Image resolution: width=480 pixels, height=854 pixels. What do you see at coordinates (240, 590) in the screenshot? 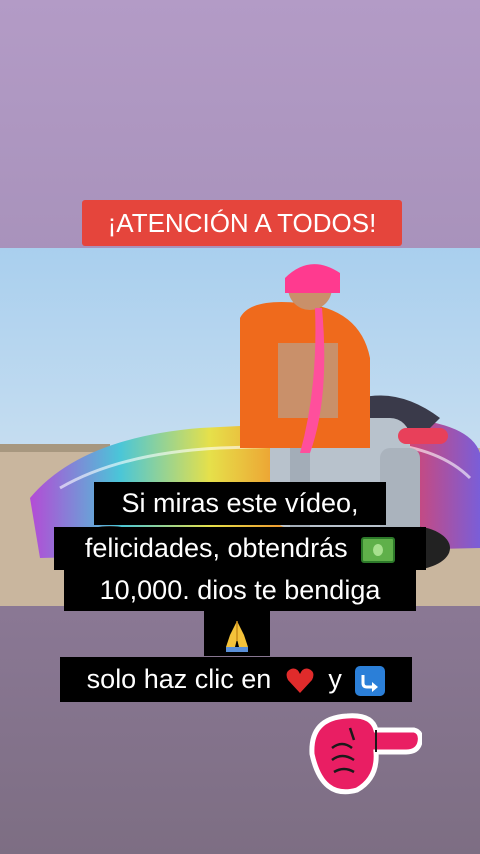
I see `caption-line-3: 10,000. dios te bendiga` at bounding box center [240, 590].